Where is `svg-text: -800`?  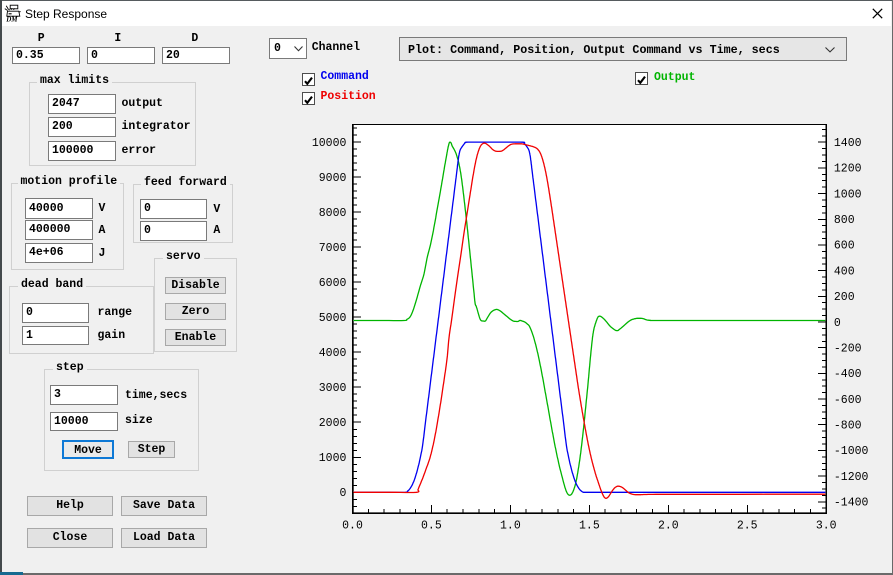 svg-text: -800 is located at coordinates (848, 426).